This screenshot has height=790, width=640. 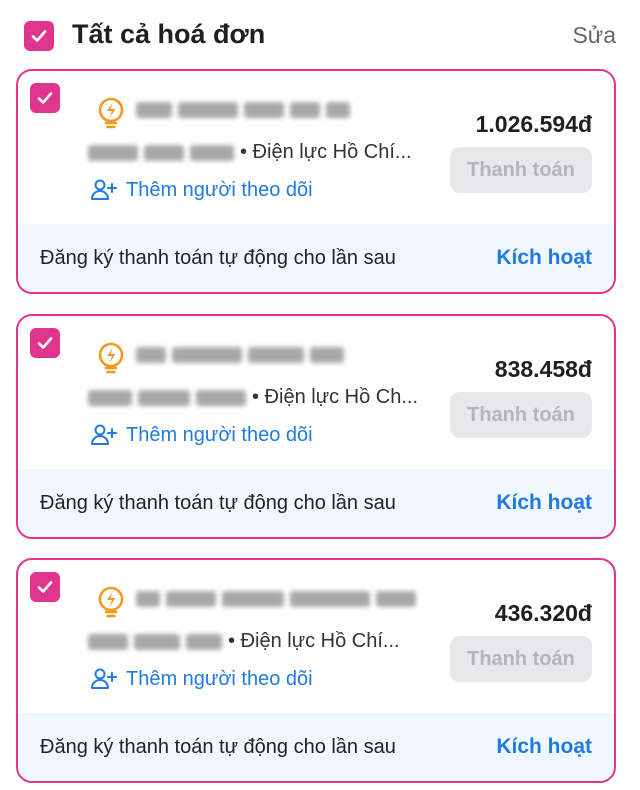 I want to click on bill-amount: 838.458đ, so click(x=543, y=369).